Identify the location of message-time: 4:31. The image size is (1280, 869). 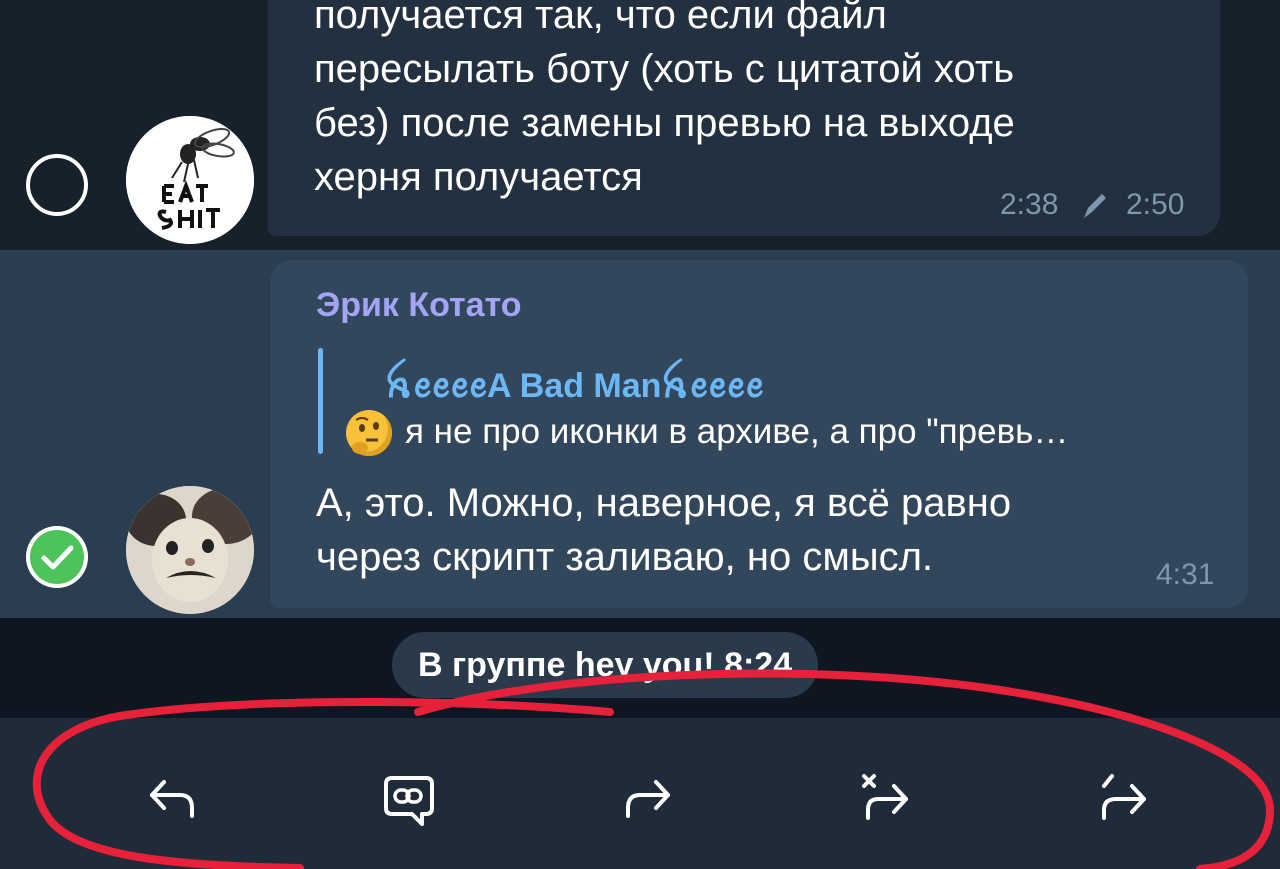
(1185, 574).